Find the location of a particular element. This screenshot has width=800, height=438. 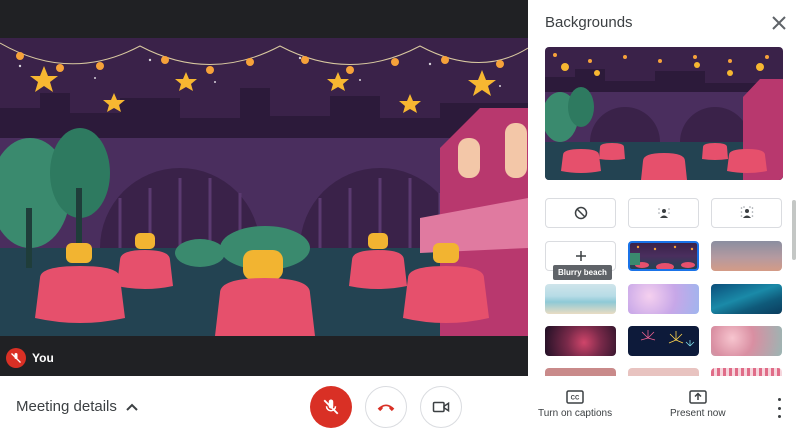

background-tile-soft-pink is located at coordinates (663, 372).